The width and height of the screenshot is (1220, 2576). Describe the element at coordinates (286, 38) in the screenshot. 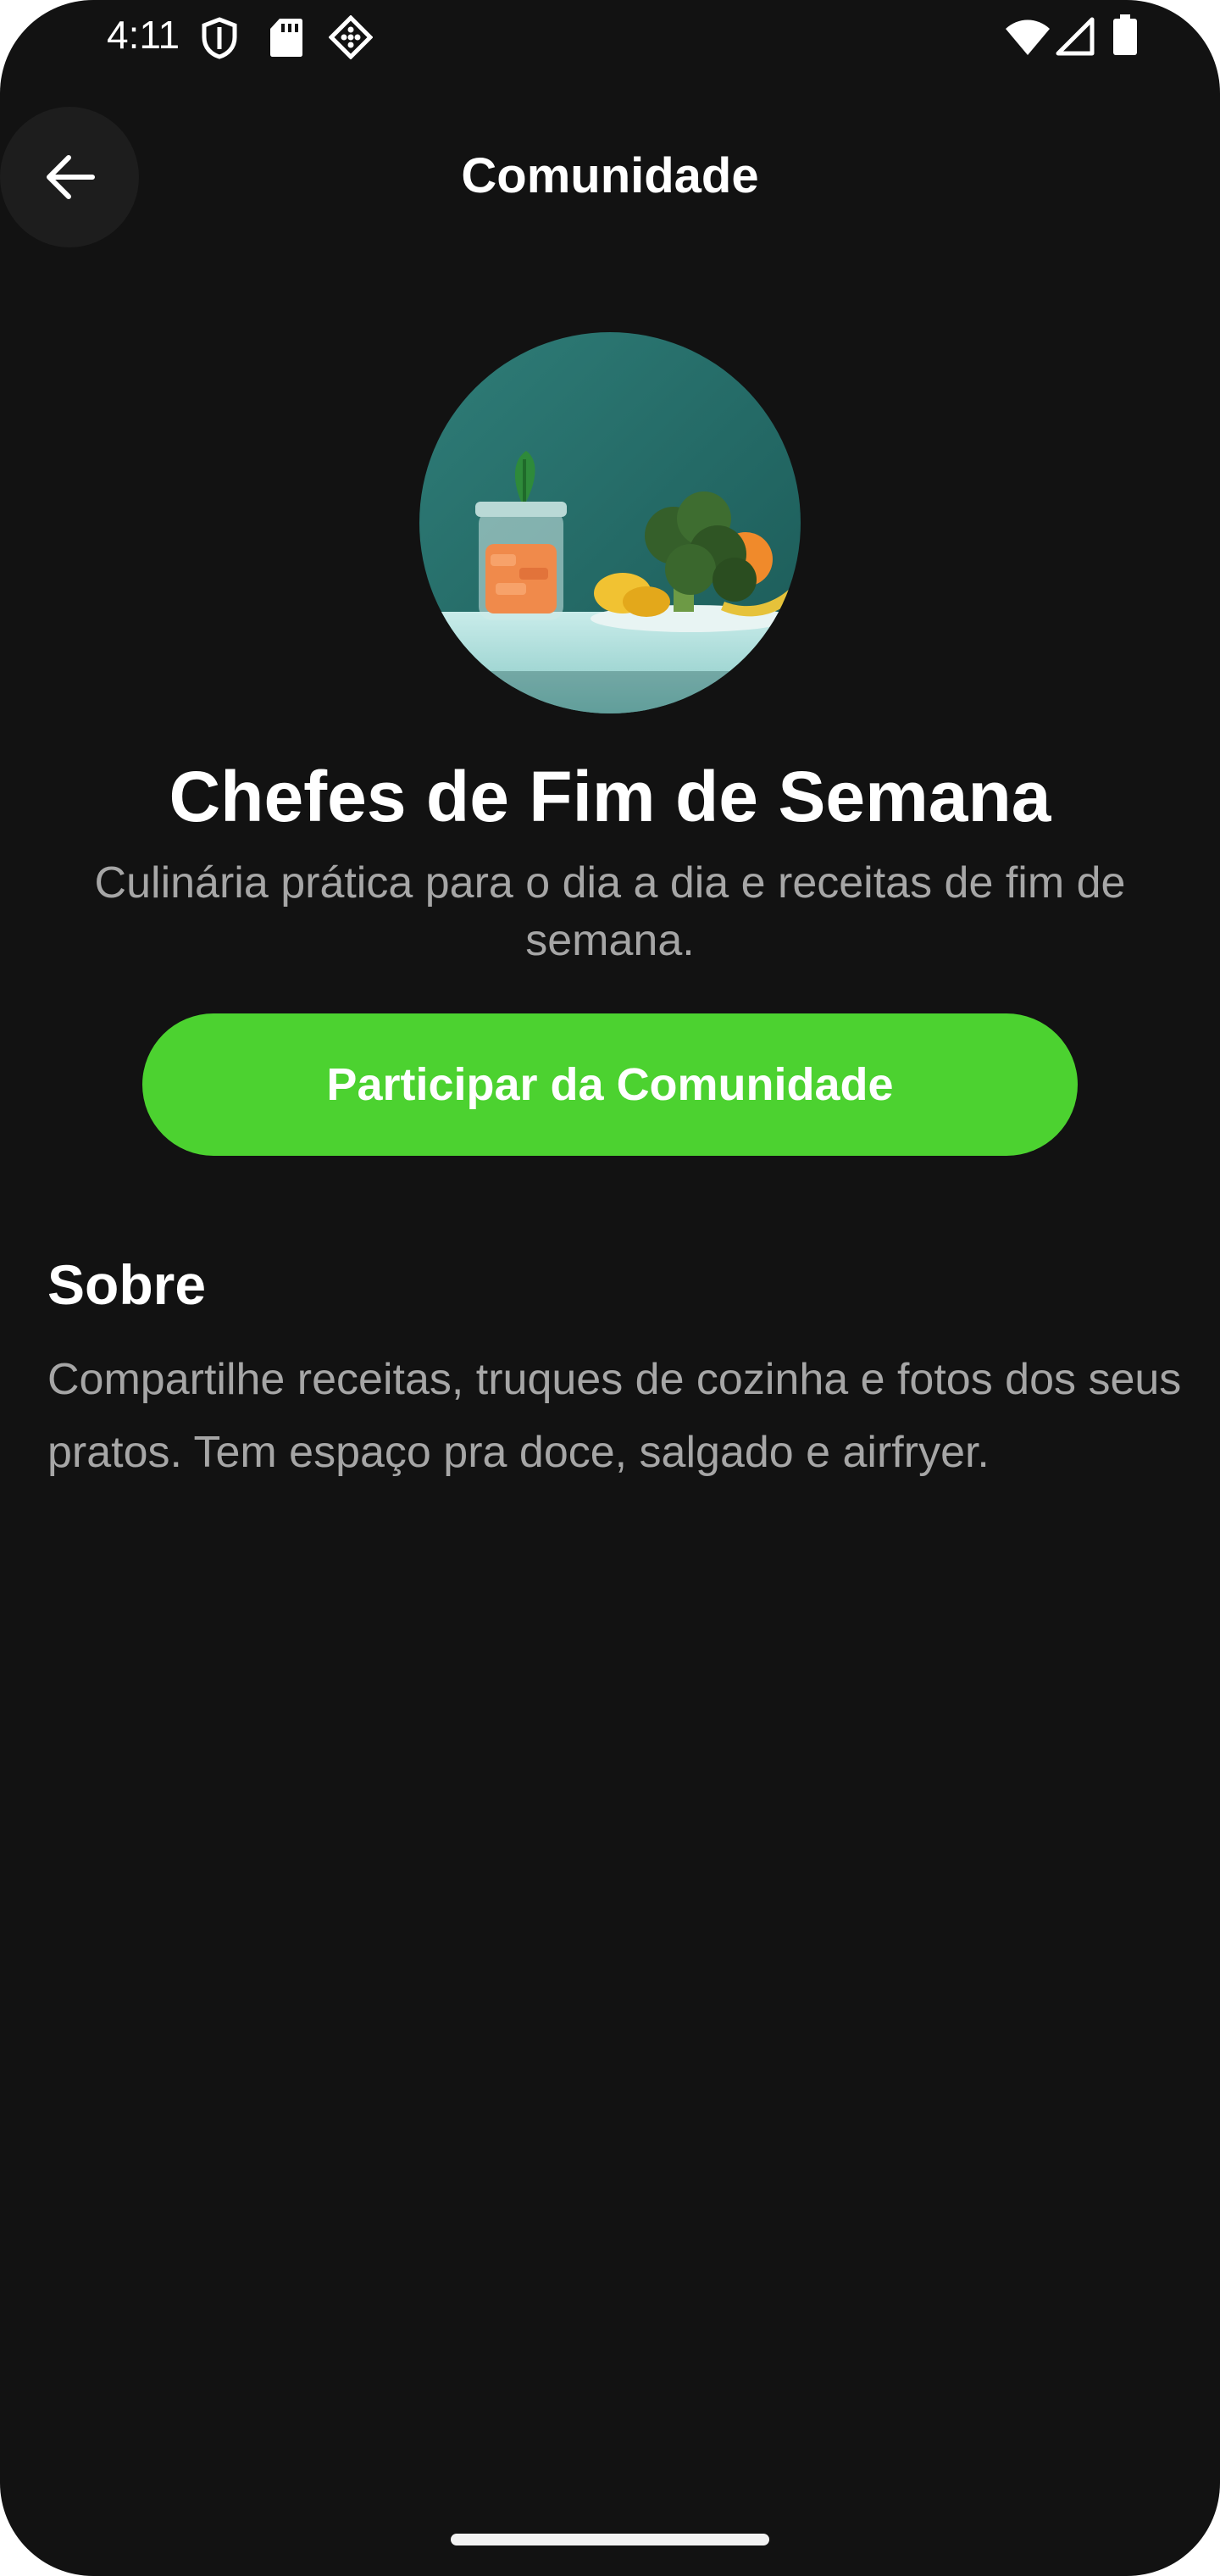

I see `sd-card-icon` at that location.